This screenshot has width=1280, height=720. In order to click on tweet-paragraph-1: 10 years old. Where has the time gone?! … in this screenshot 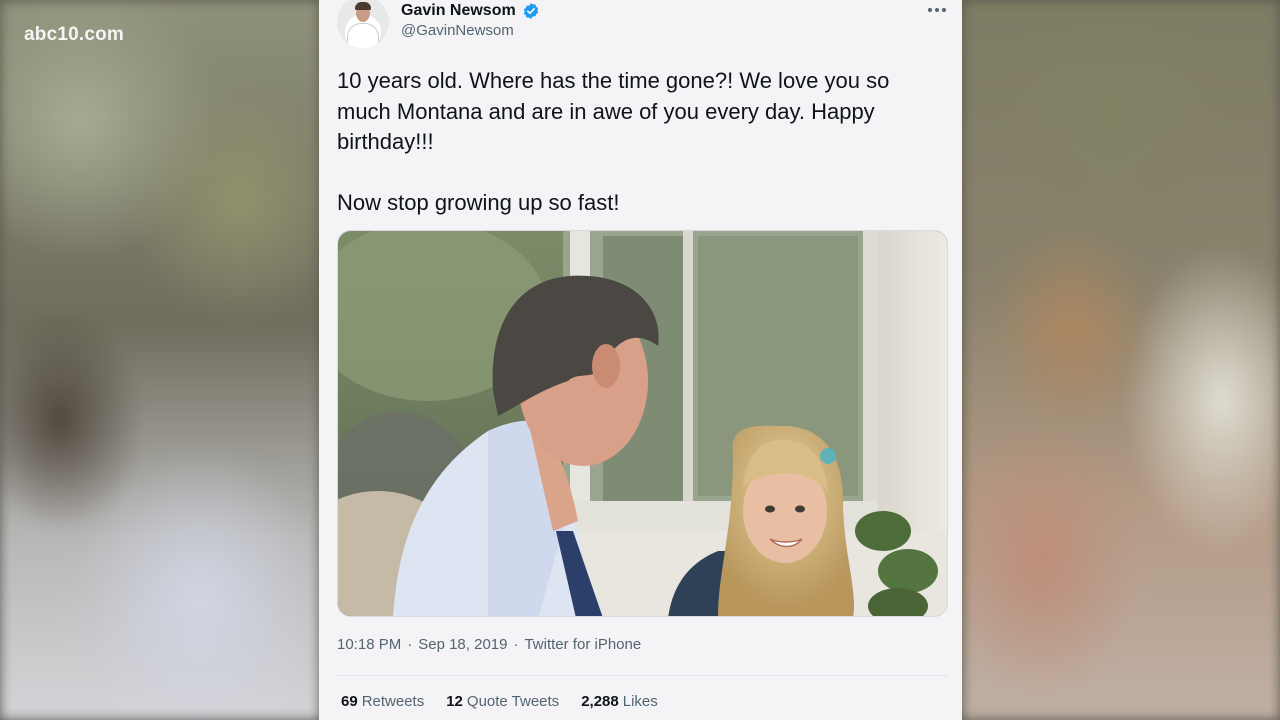, I will do `click(613, 111)`.